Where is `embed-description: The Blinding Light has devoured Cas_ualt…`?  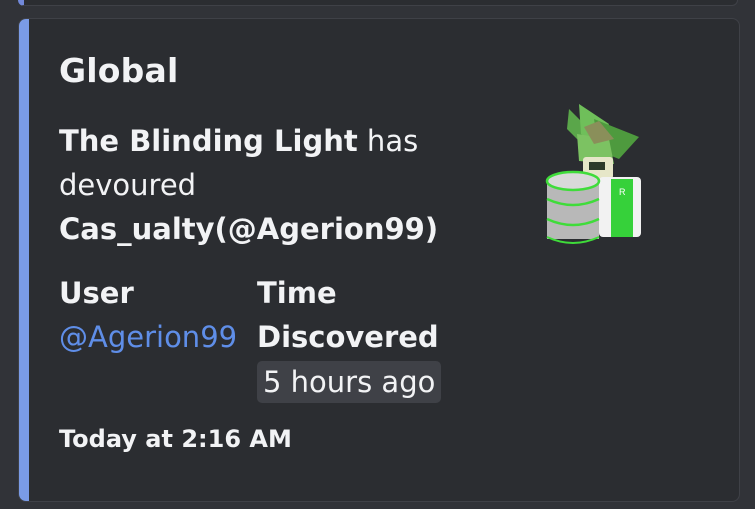 embed-description: The Blinding Light has devoured Cas_ualt… is located at coordinates (269, 185).